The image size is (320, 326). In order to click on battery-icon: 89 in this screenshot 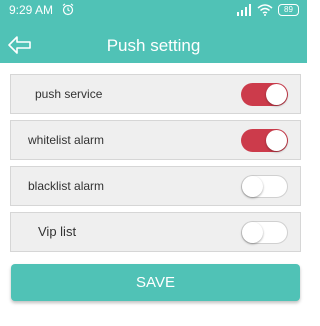, I will do `click(288, 10)`.